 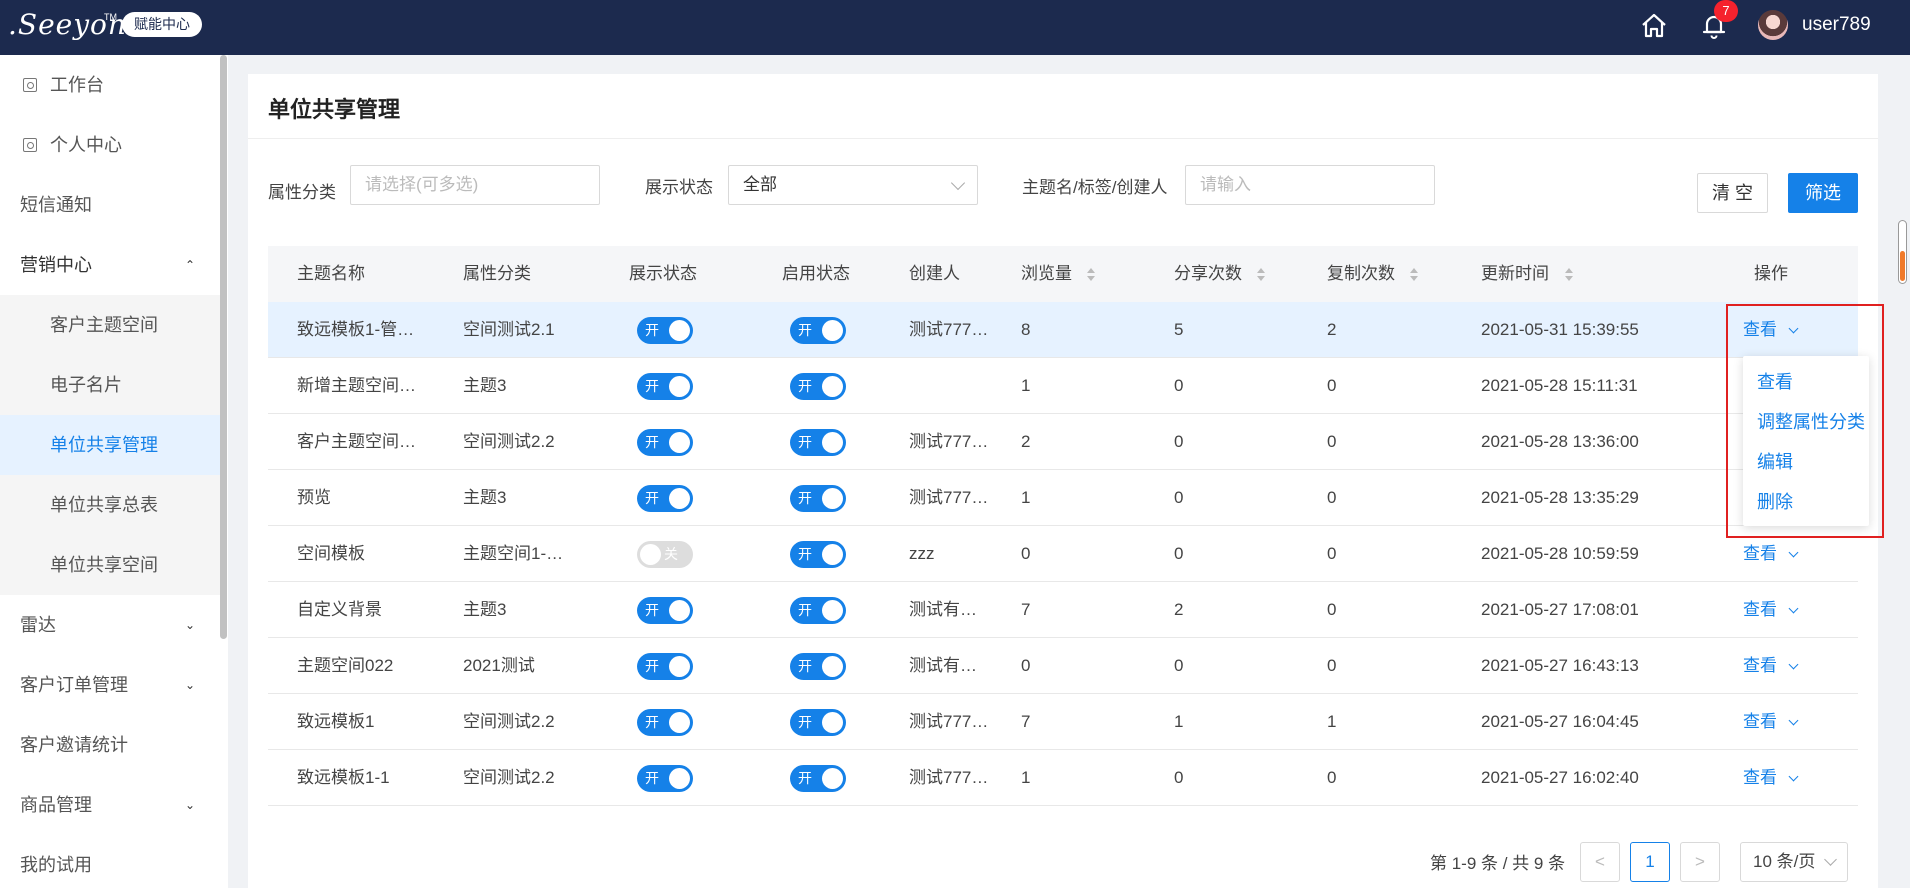 I want to click on clear-button: 清 空, so click(x=1732, y=193).